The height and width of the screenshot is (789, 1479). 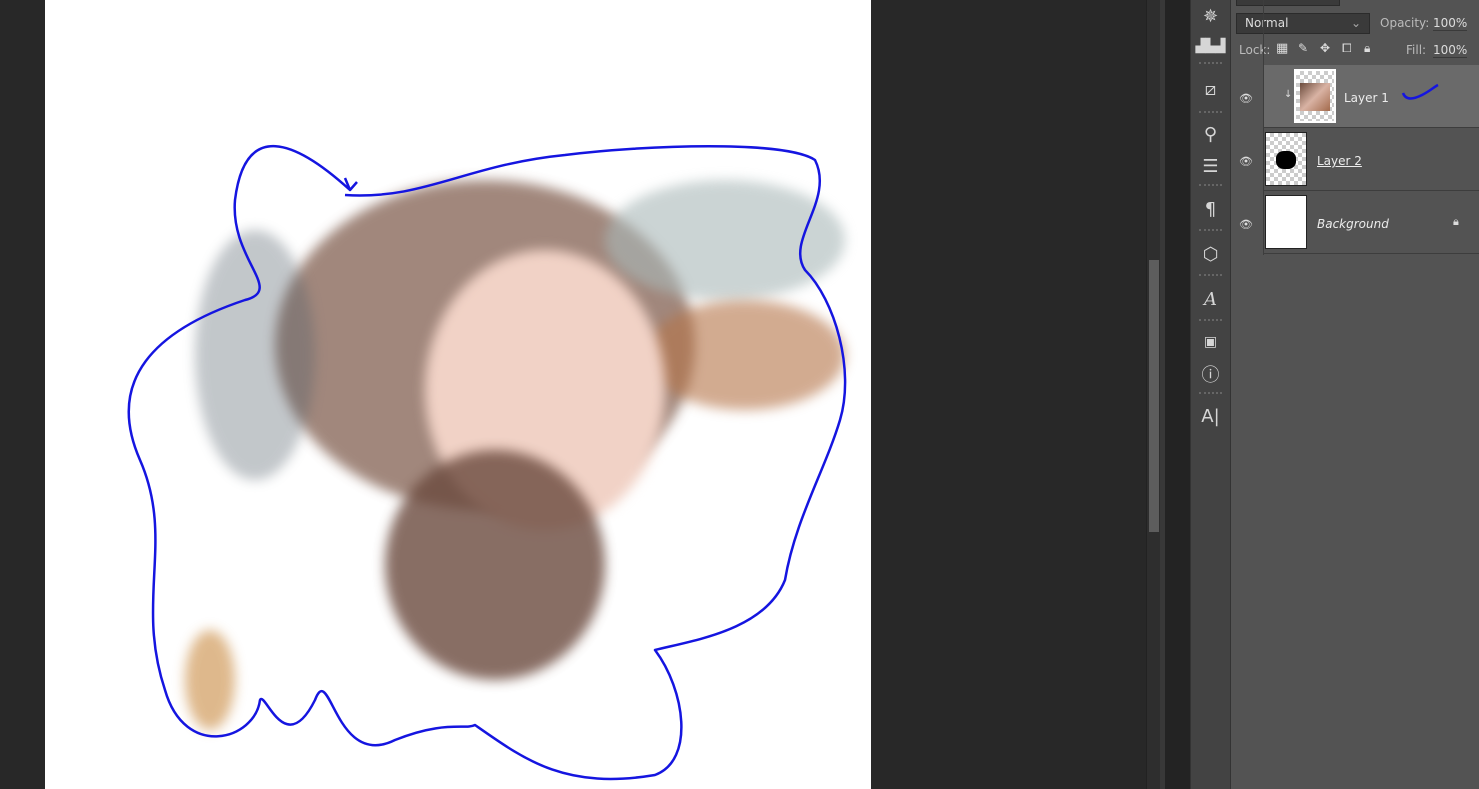 What do you see at coordinates (1210, 254) in the screenshot?
I see `3d-icon: ⬡` at bounding box center [1210, 254].